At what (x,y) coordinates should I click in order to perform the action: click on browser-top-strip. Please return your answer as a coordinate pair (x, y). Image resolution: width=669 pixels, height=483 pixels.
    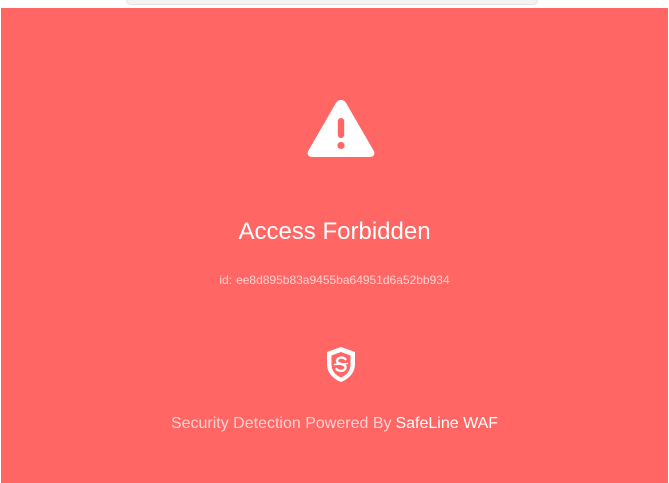
    Looking at the image, I should click on (334, 4).